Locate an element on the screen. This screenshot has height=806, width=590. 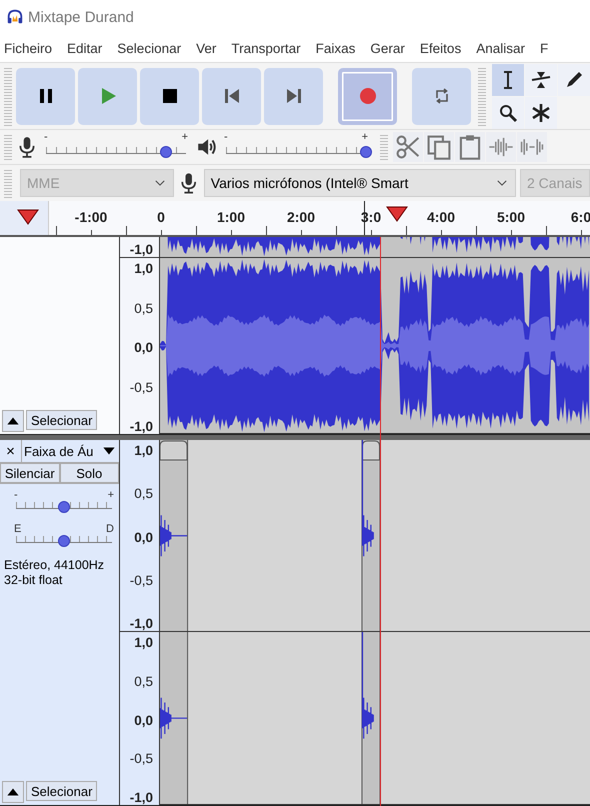
slider-label: E is located at coordinates (18, 529).